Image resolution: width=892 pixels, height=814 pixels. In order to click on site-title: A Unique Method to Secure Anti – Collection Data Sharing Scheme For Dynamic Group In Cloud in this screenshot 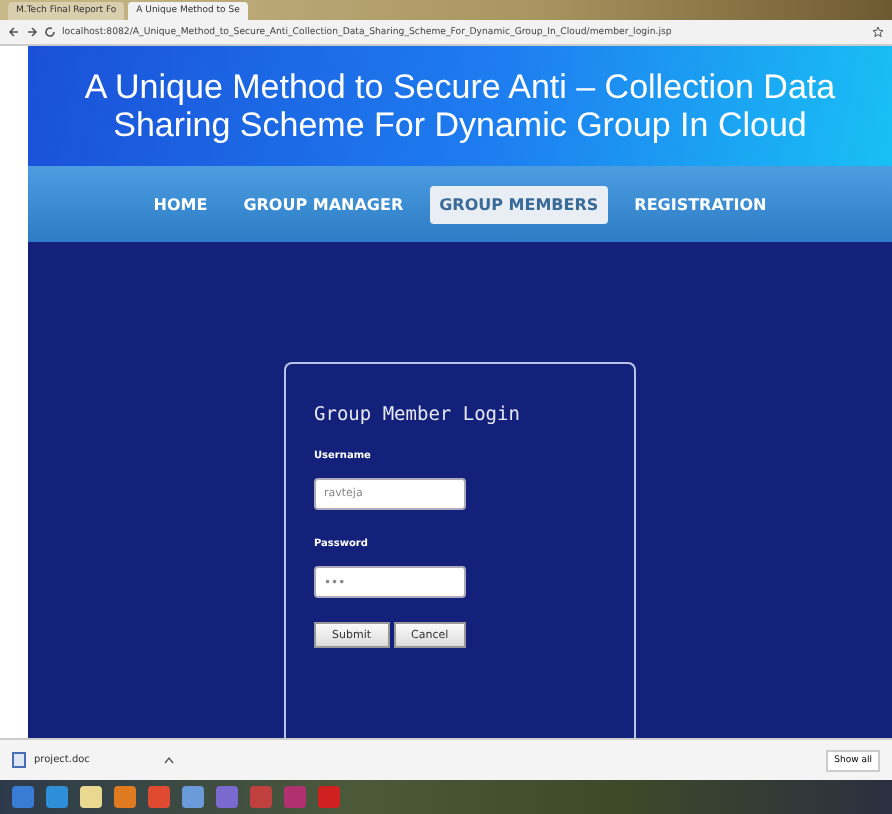, I will do `click(460, 106)`.